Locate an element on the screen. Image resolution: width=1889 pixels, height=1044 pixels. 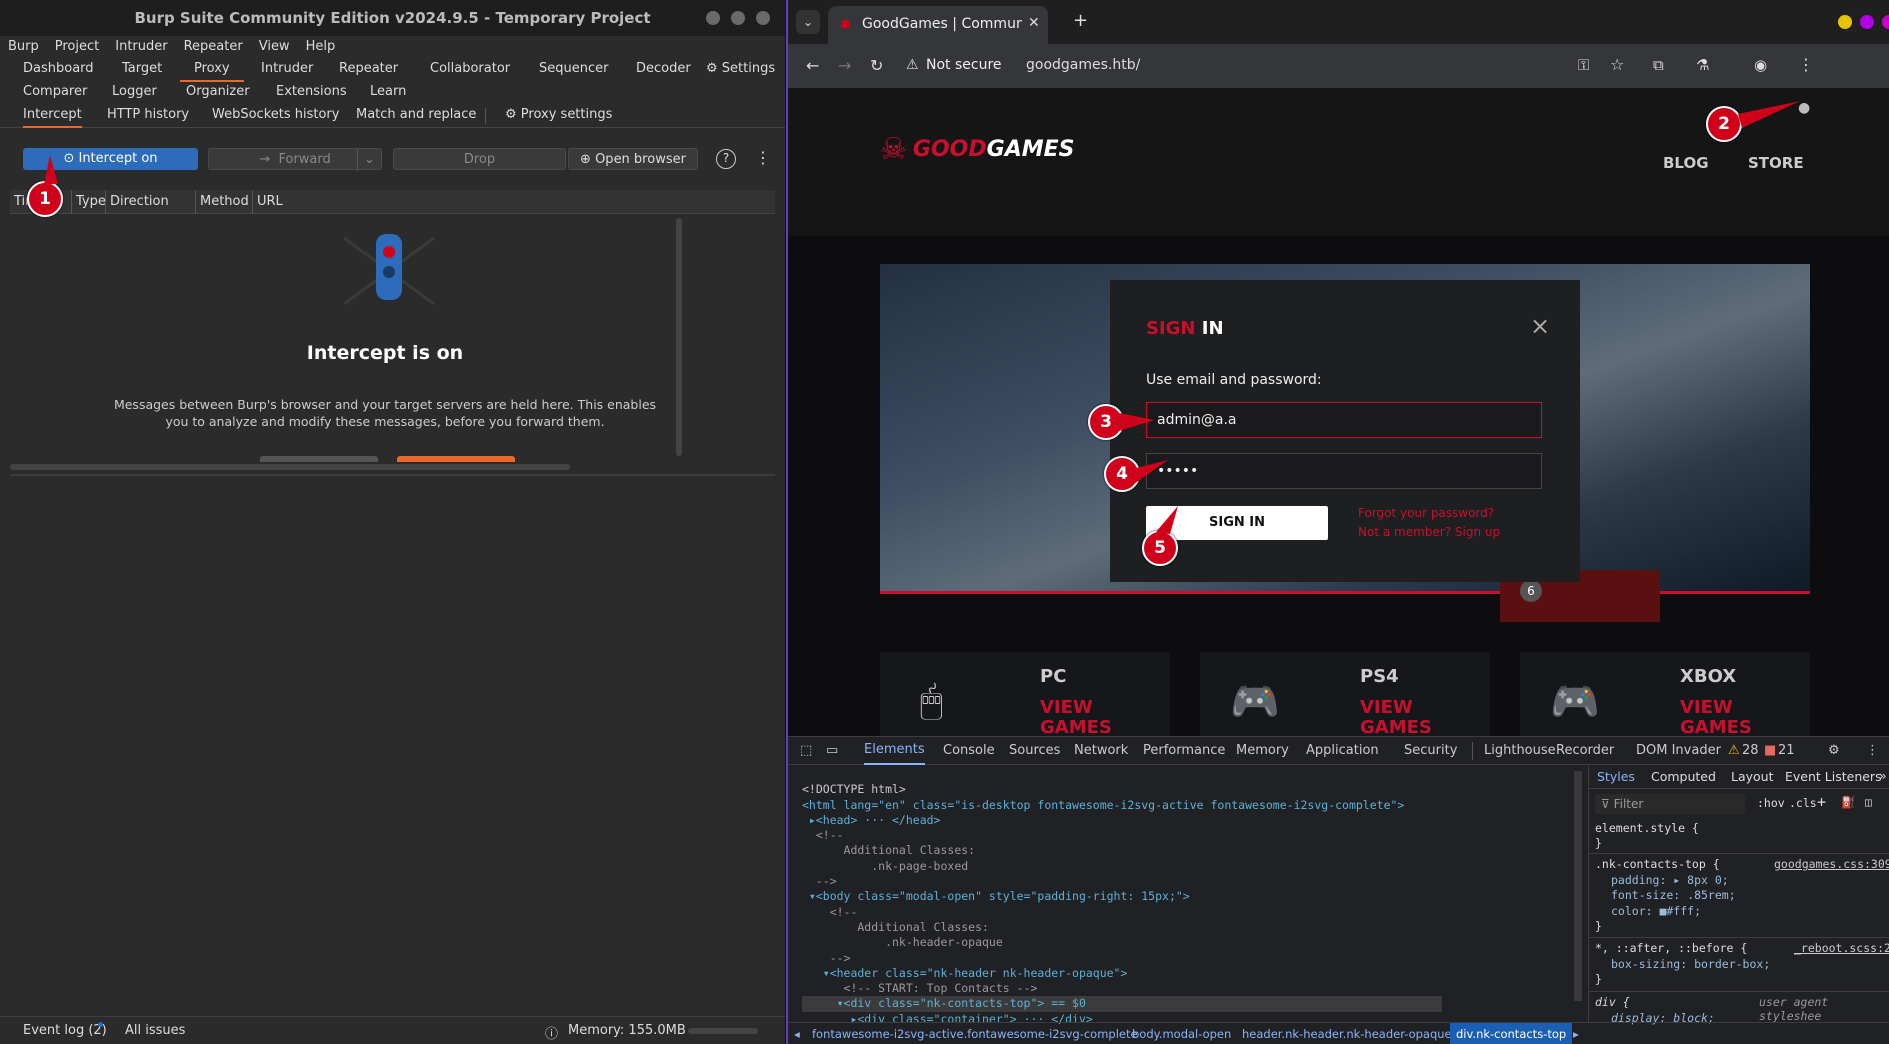
minimize-icon is located at coordinates (713, 18).